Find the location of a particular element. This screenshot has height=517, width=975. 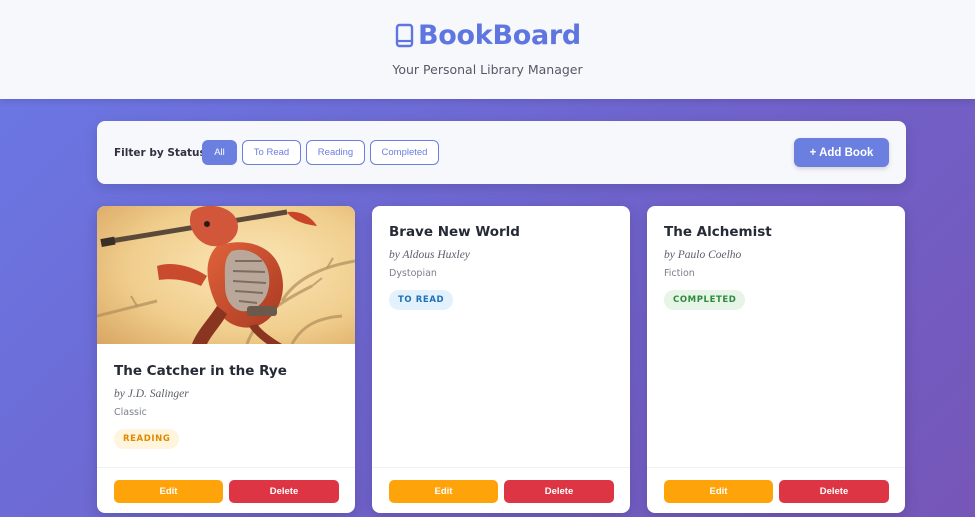

book-title: The Catcher in the Rye is located at coordinates (200, 371).